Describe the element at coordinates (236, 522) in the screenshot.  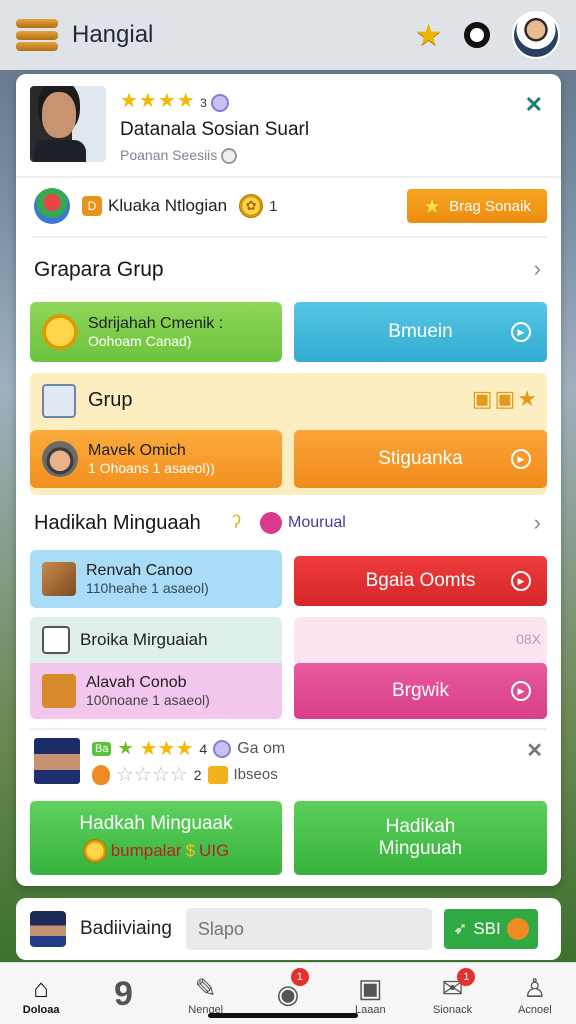
I see `hint-icon: ʔ` at that location.